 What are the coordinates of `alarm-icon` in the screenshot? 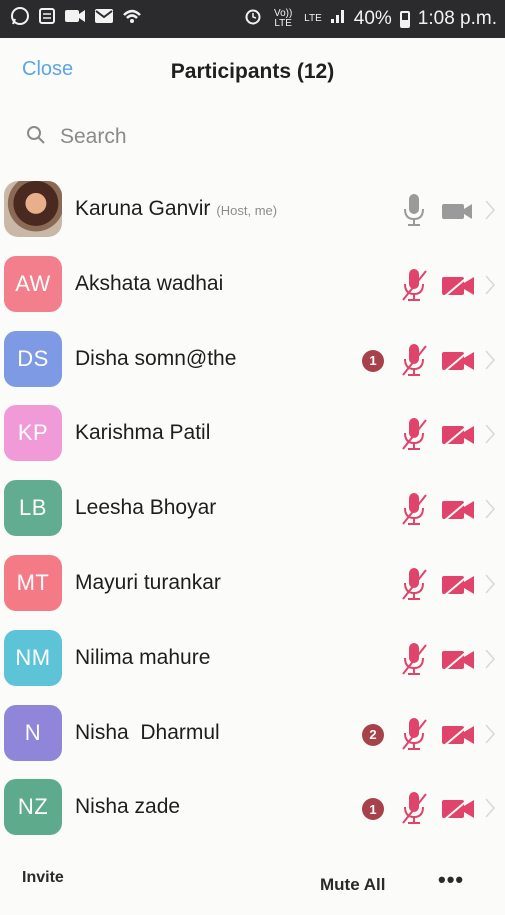 It's located at (253, 19).